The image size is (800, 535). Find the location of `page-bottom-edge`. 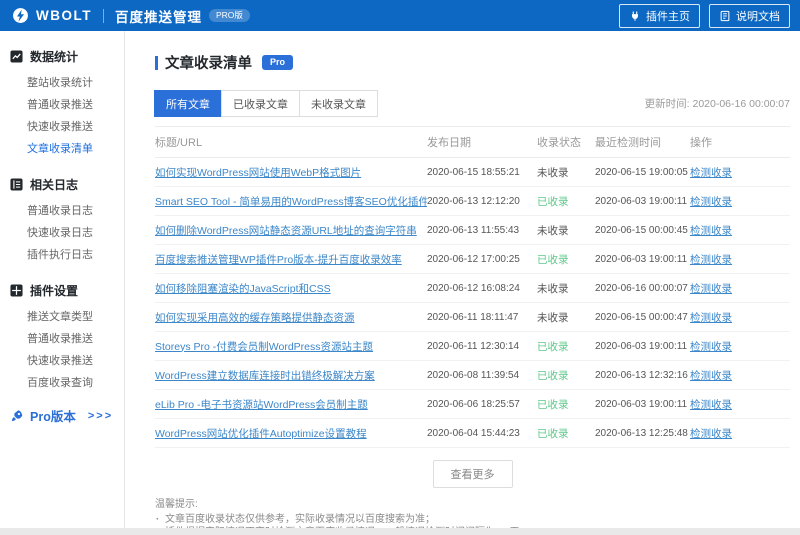

page-bottom-edge is located at coordinates (400, 531).